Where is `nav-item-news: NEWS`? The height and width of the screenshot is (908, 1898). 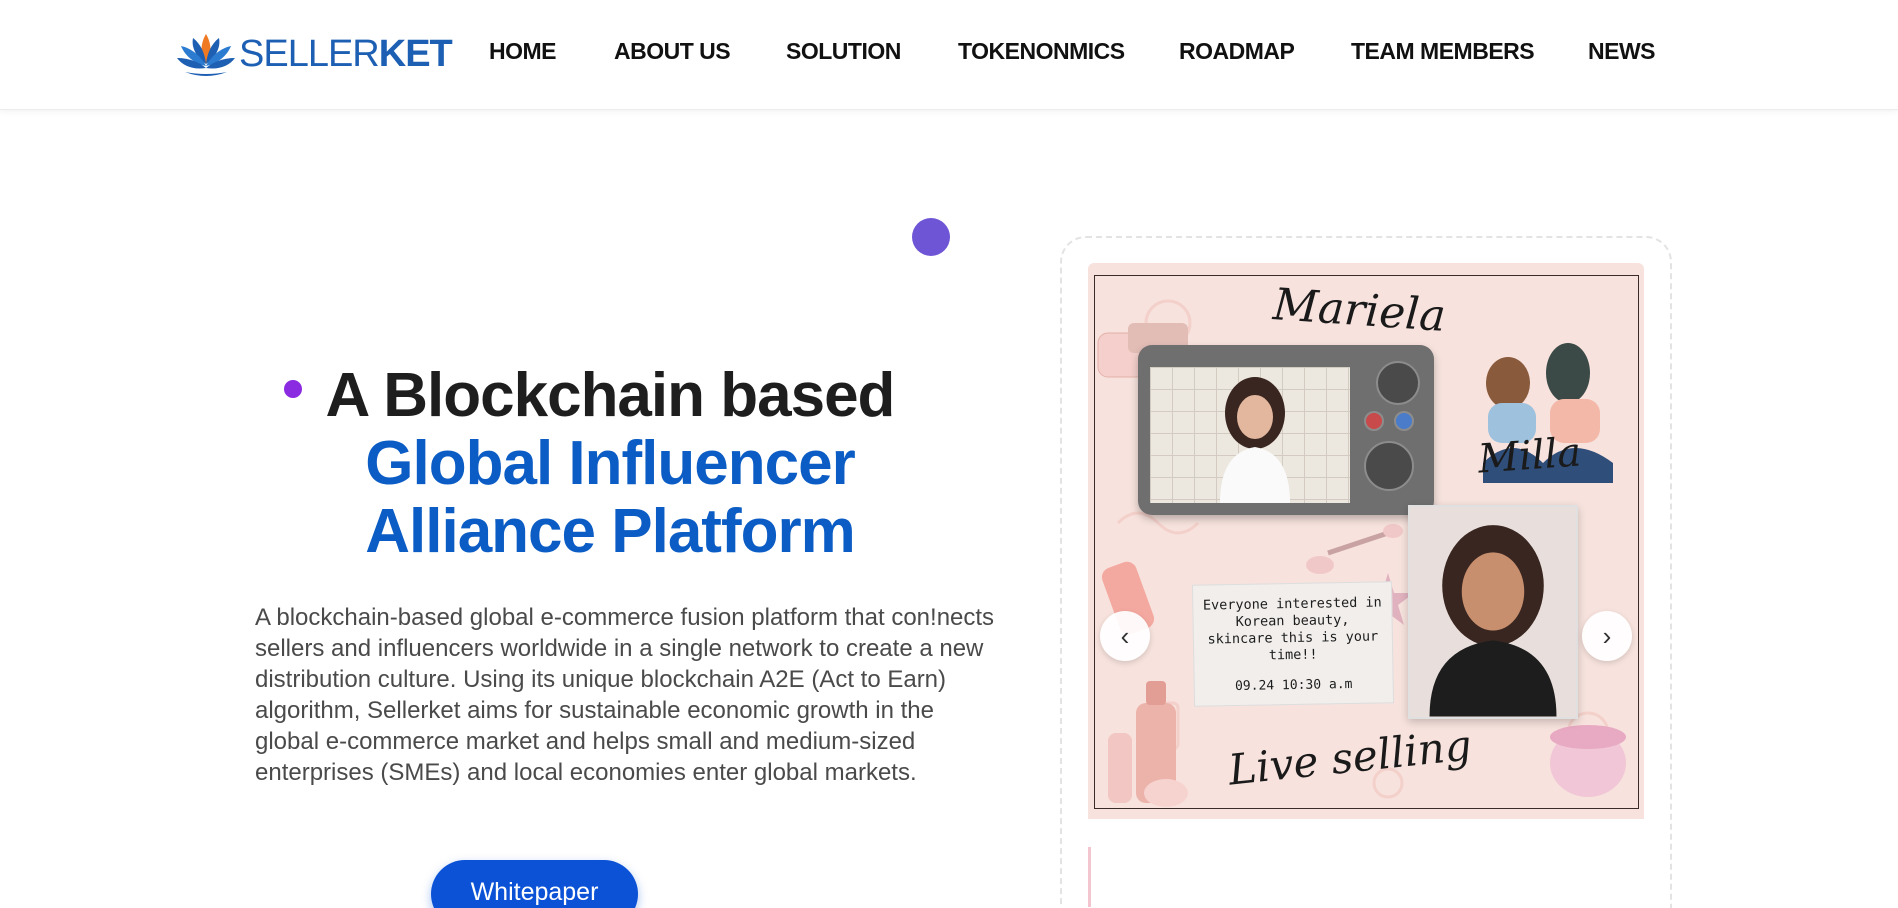
nav-item-news: NEWS is located at coordinates (1622, 51).